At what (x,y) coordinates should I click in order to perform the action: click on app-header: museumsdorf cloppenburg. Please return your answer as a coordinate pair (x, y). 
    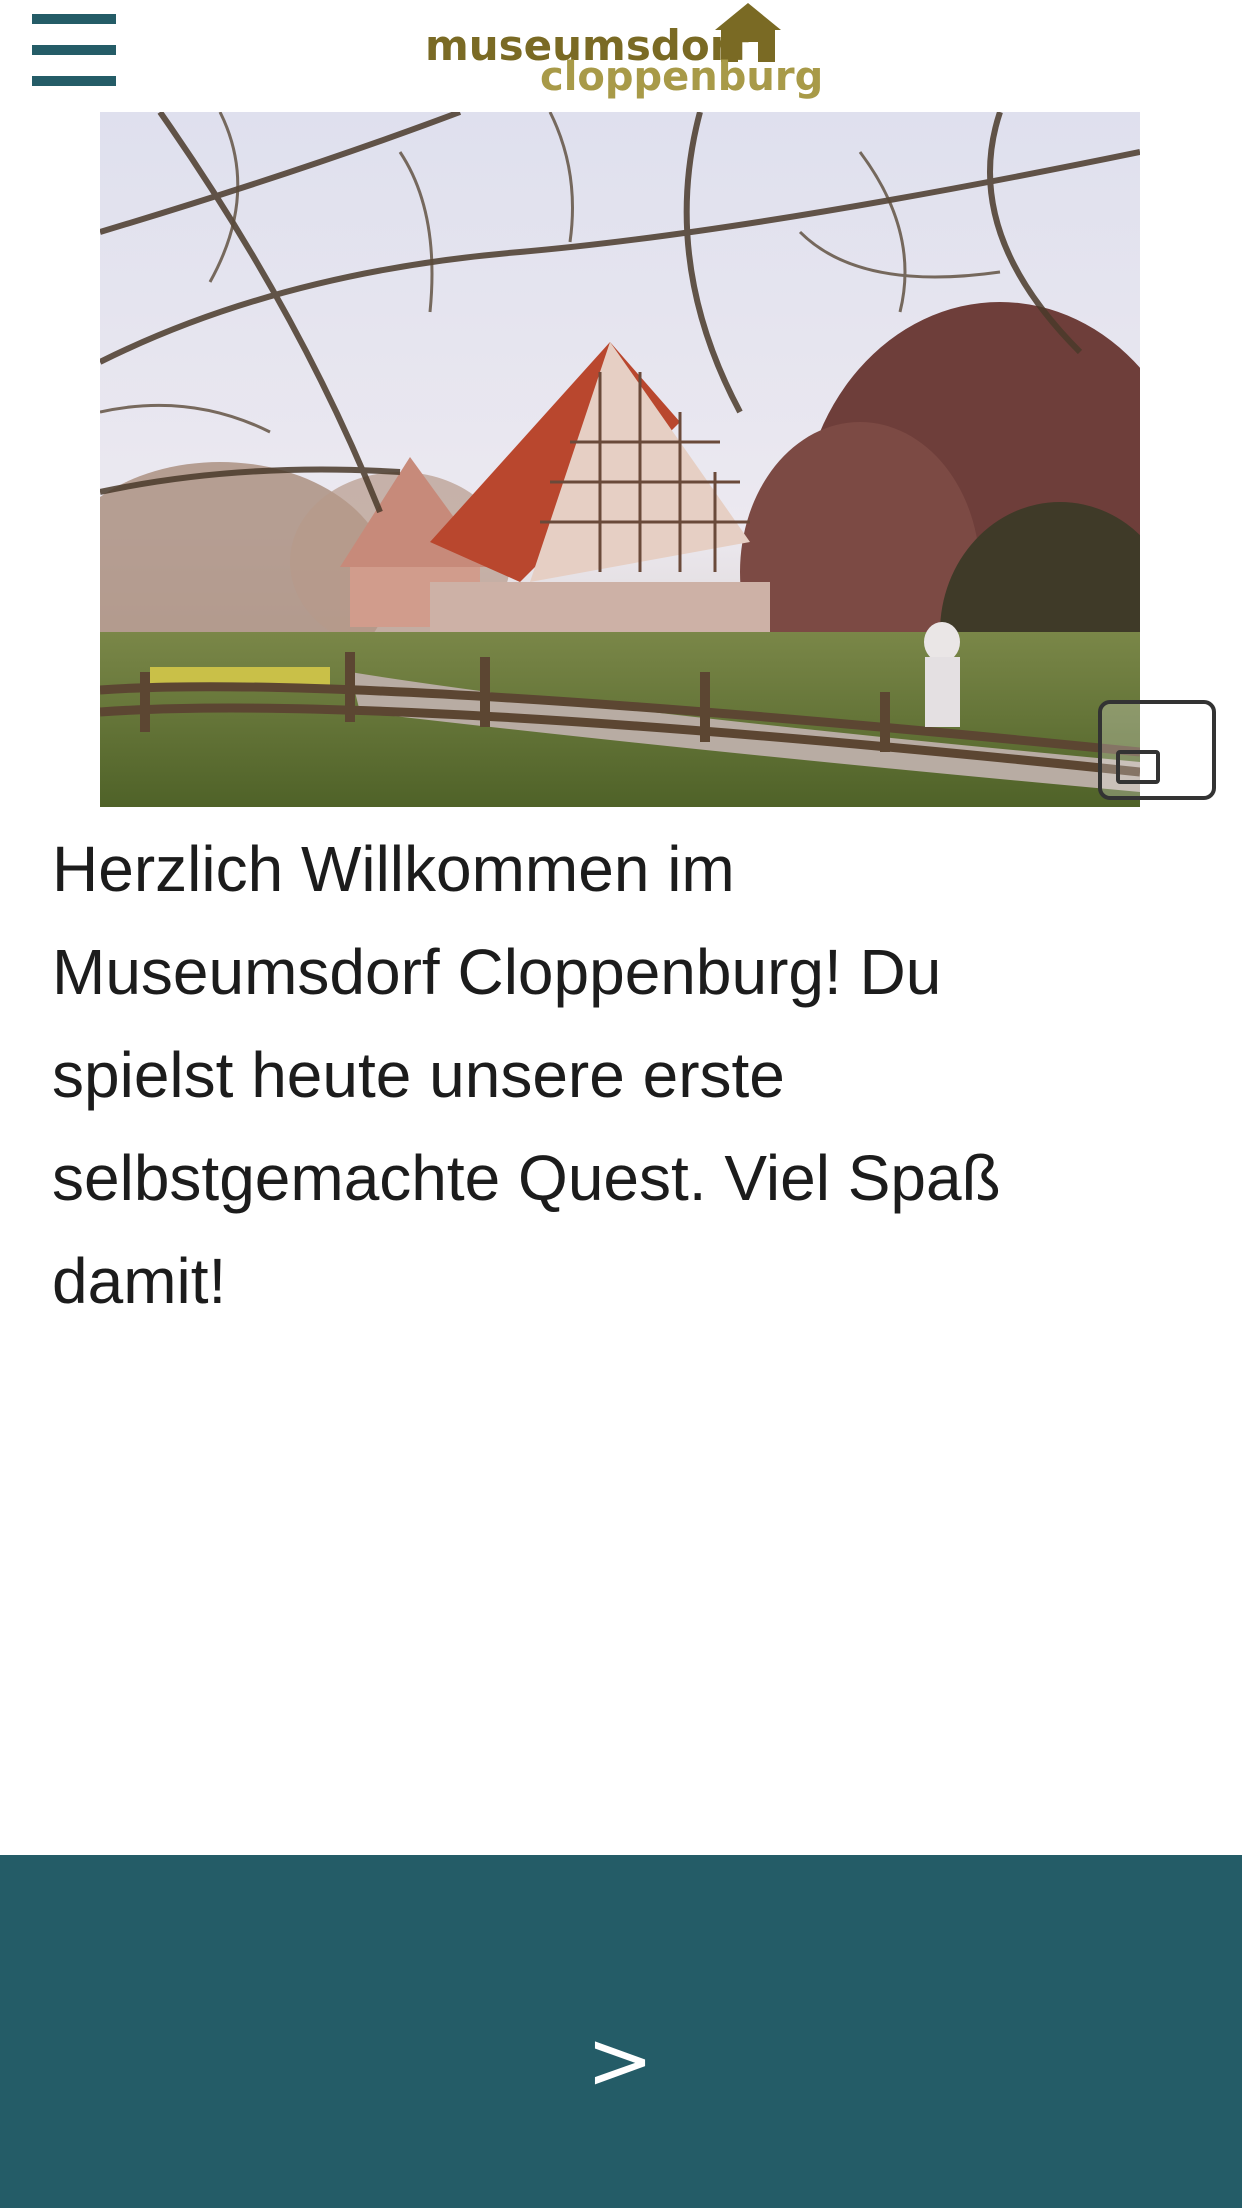
    Looking at the image, I should click on (621, 55).